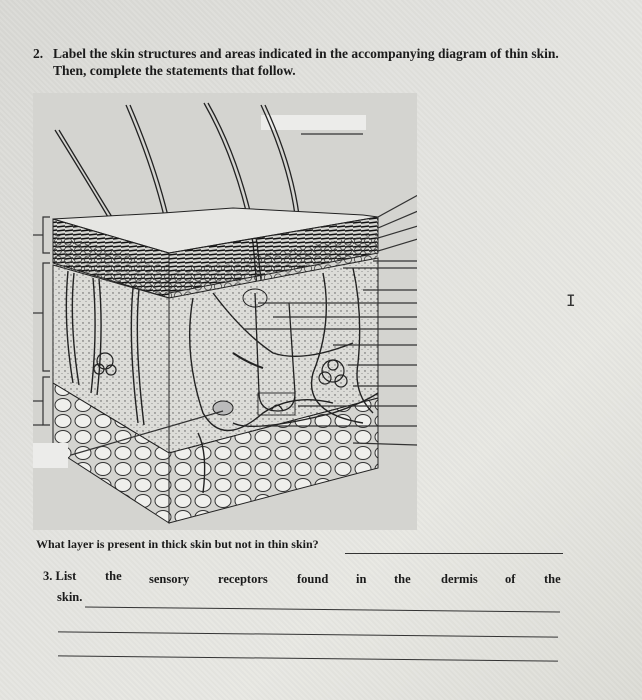 This screenshot has width=642, height=700. I want to click on question-2-number: 2., so click(38, 53).